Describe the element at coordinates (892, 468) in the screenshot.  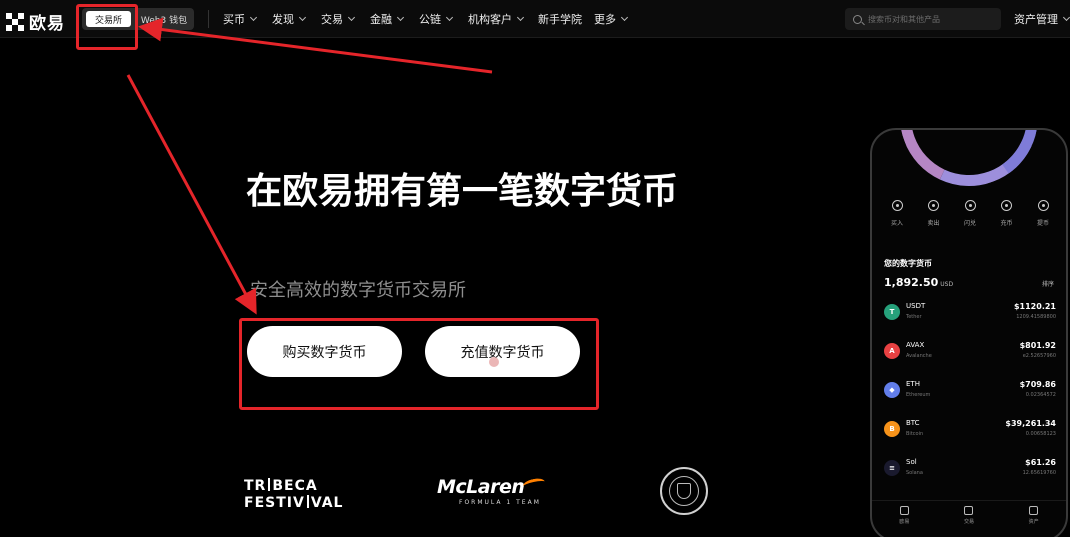
I see `coin-icon: ≡` at that location.